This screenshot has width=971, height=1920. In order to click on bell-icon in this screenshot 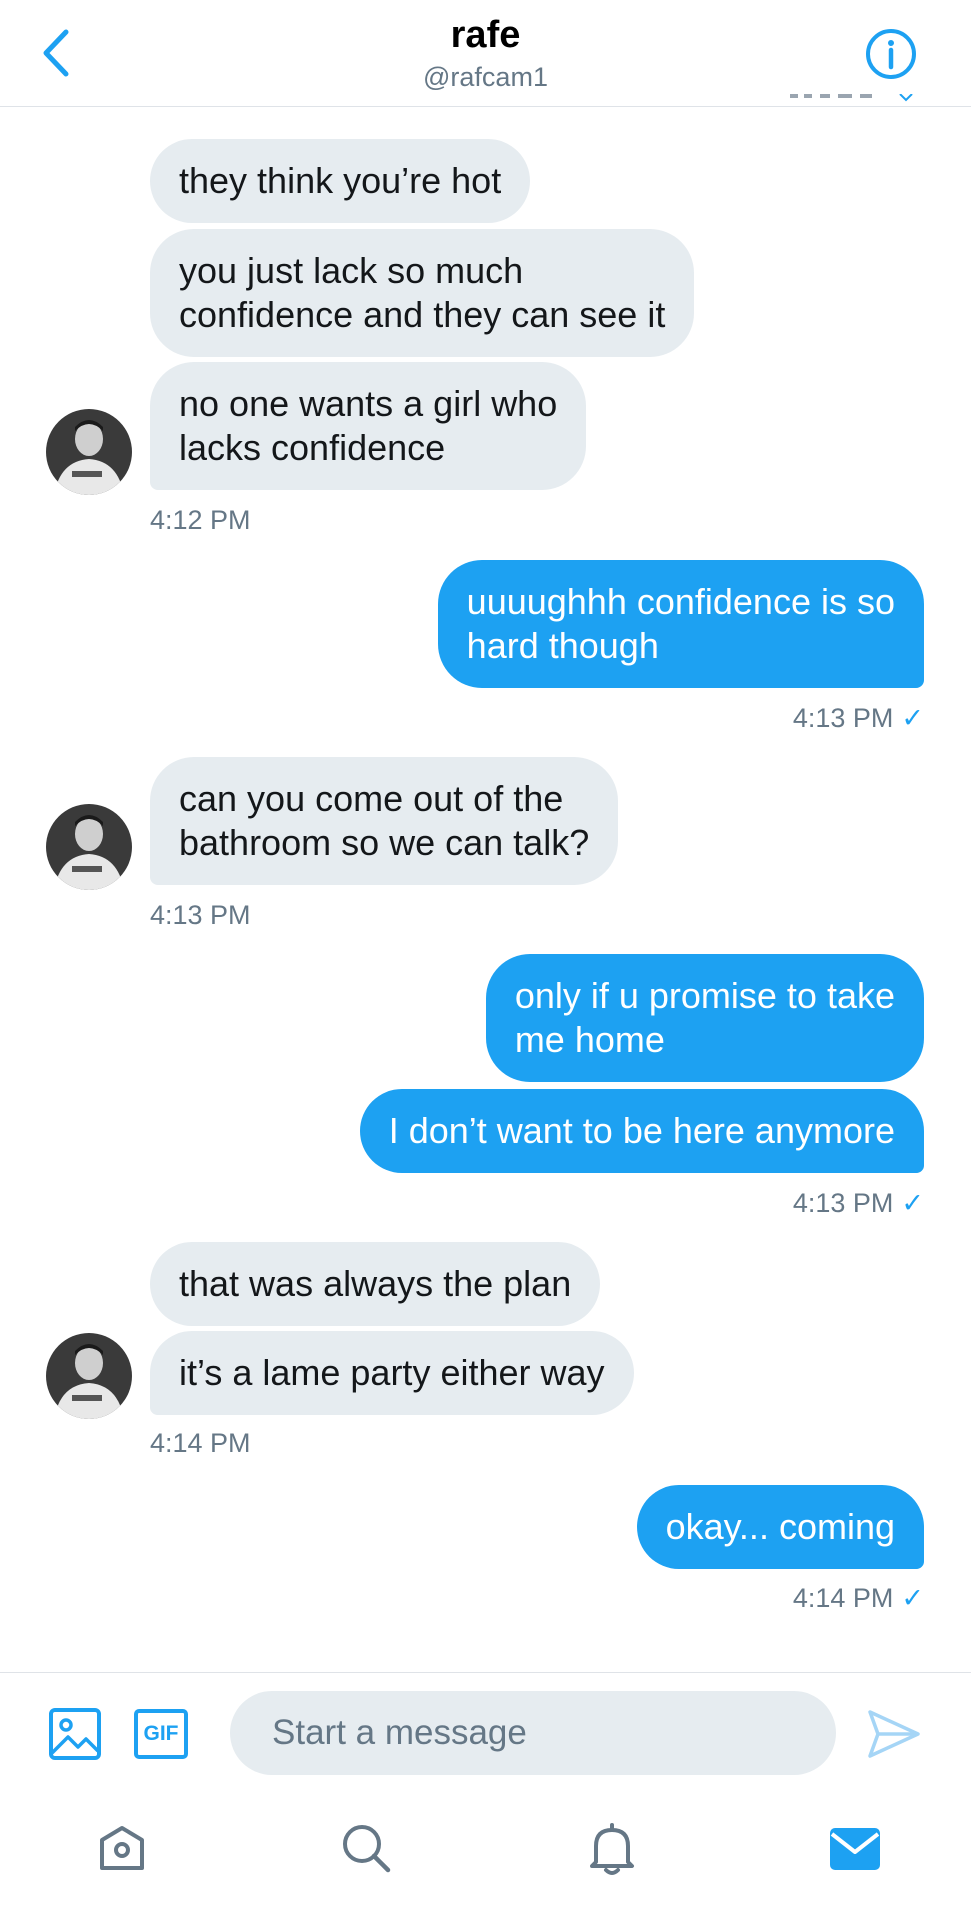, I will do `click(612, 1849)`.